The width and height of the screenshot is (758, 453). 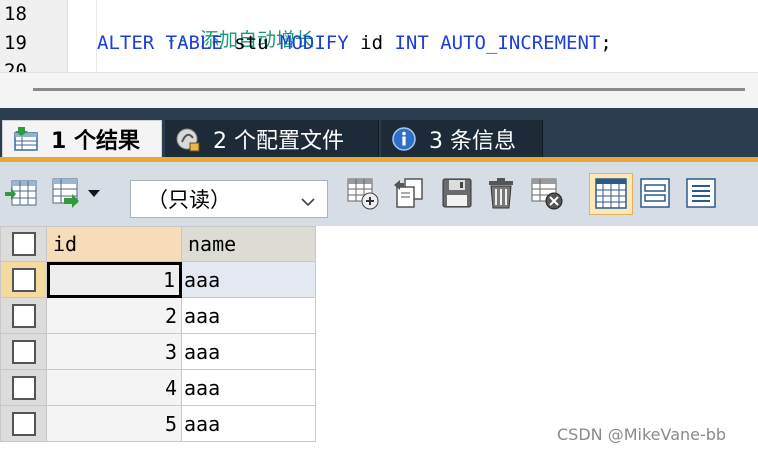 I want to click on form-view-icon, so click(x=655, y=193).